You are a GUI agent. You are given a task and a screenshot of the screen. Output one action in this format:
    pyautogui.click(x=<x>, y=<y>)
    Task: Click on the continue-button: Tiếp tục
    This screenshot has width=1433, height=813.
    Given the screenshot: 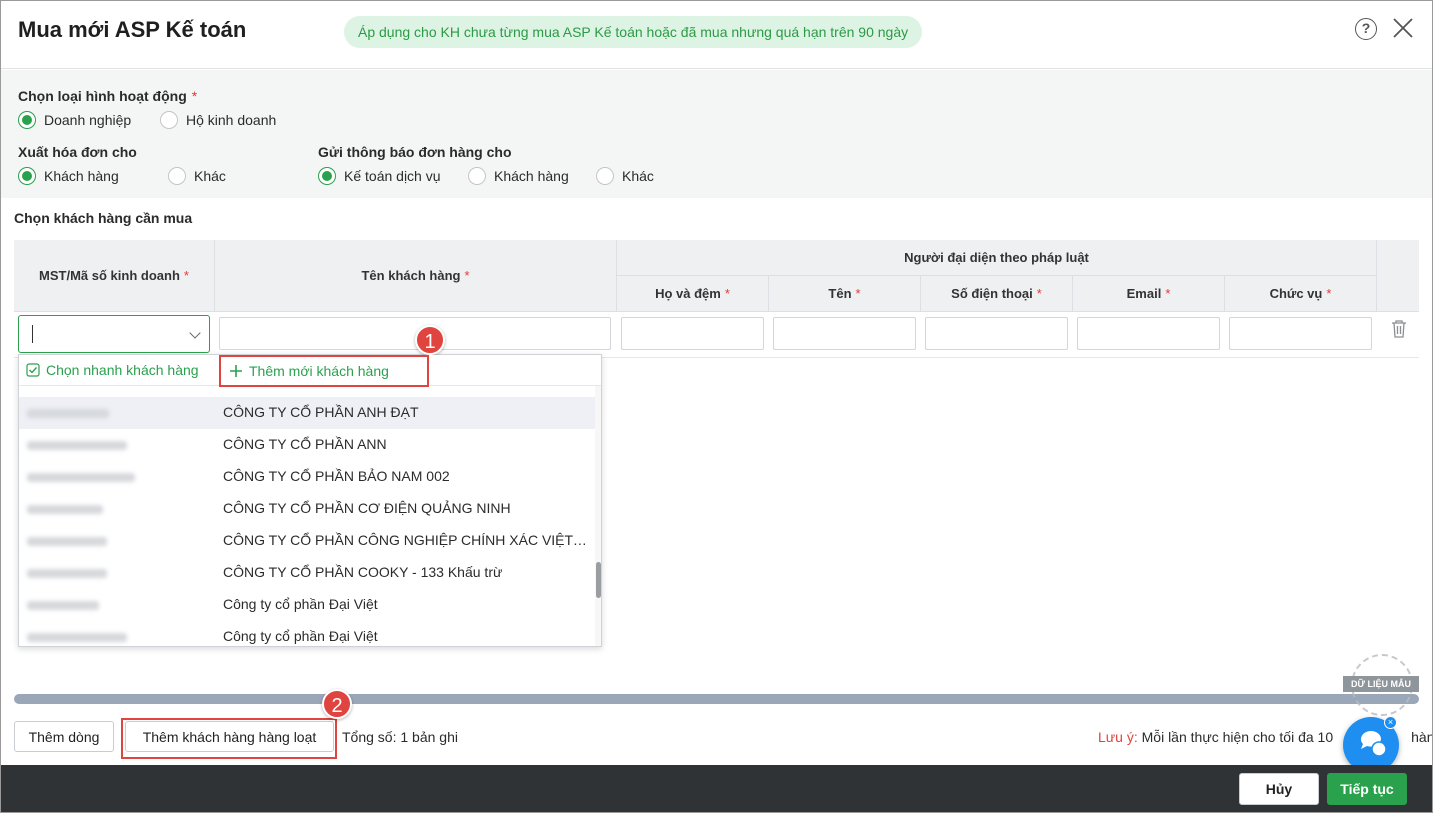 What is the action you would take?
    pyautogui.click(x=1367, y=789)
    